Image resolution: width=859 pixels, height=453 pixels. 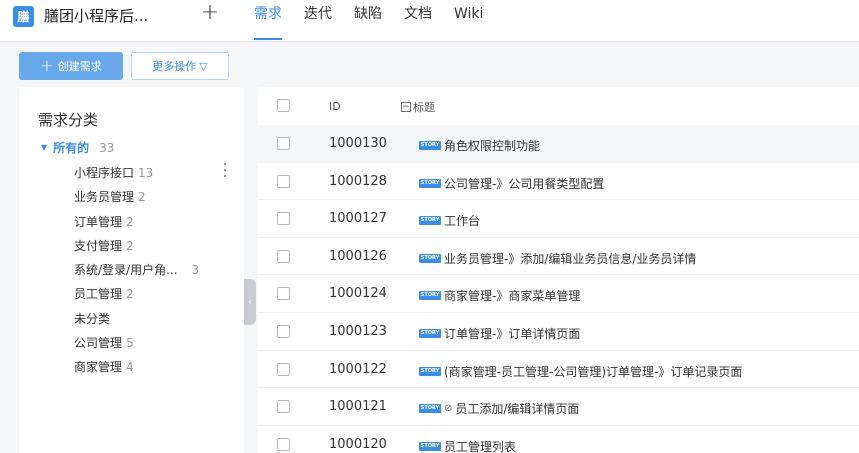 I want to click on row-title: STORY ⊘ 员工添加/编辑详情页面, so click(x=499, y=408).